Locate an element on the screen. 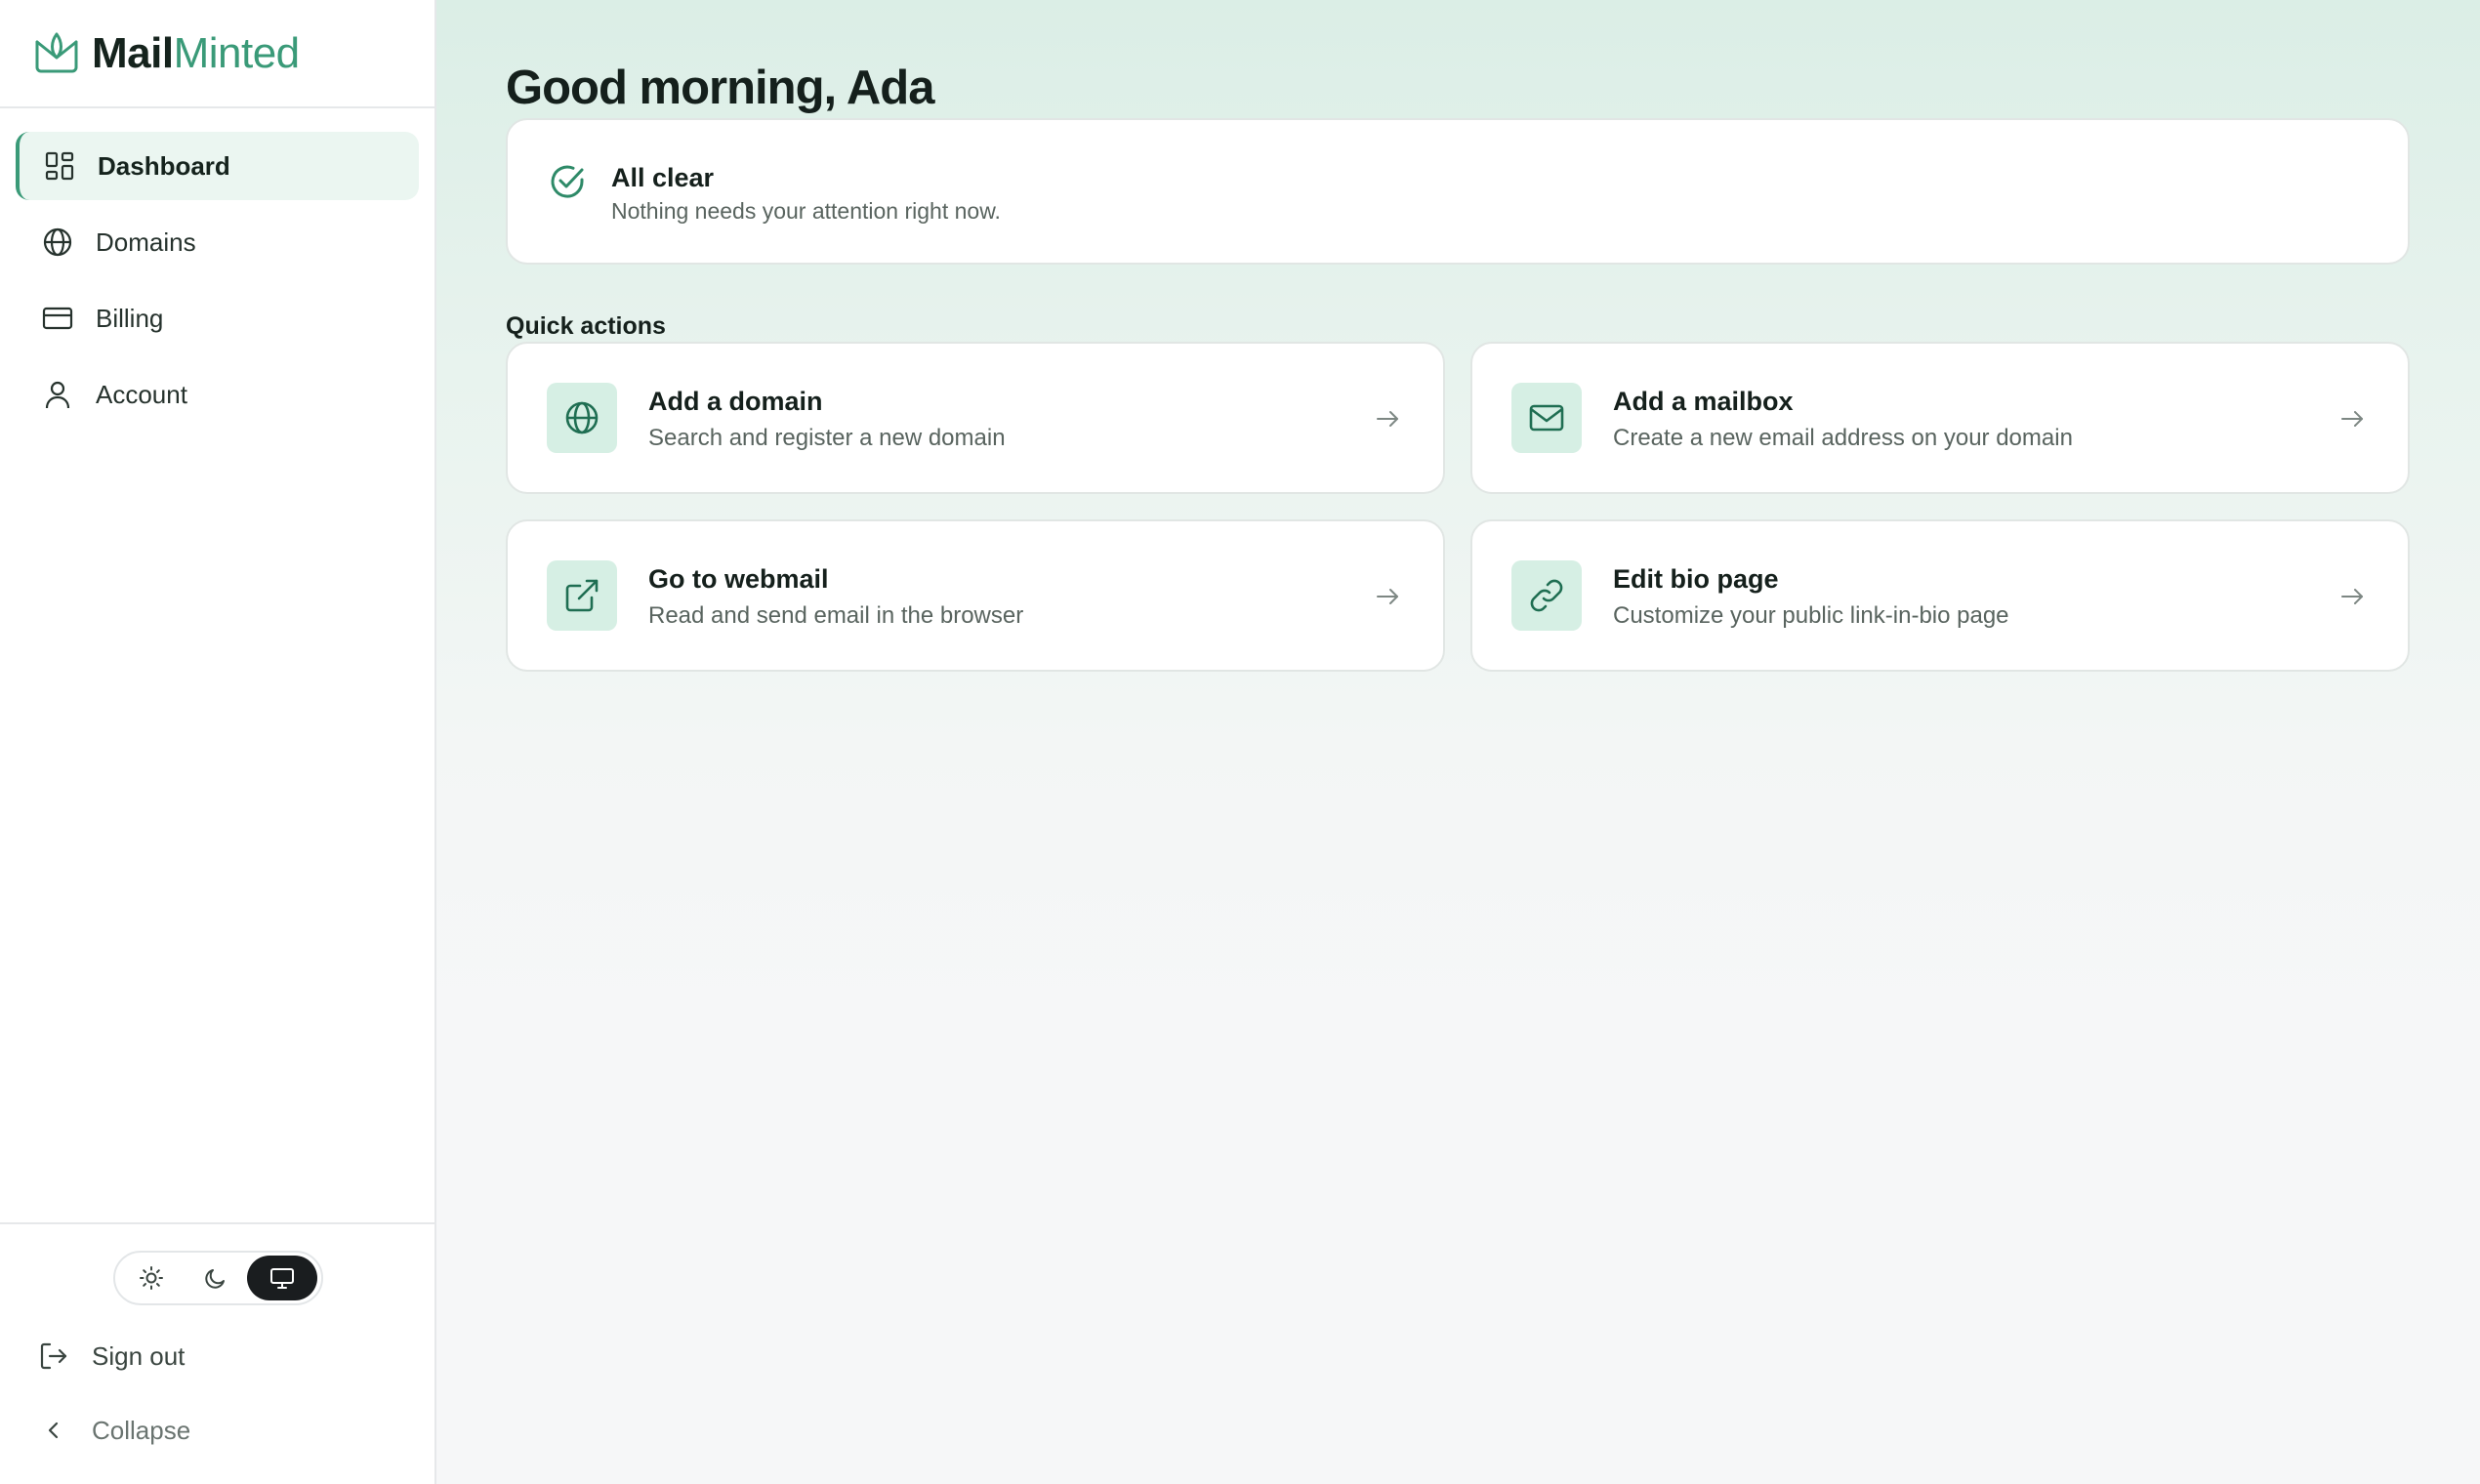  sidebar-item-dashboard: Dashboard is located at coordinates (217, 166).